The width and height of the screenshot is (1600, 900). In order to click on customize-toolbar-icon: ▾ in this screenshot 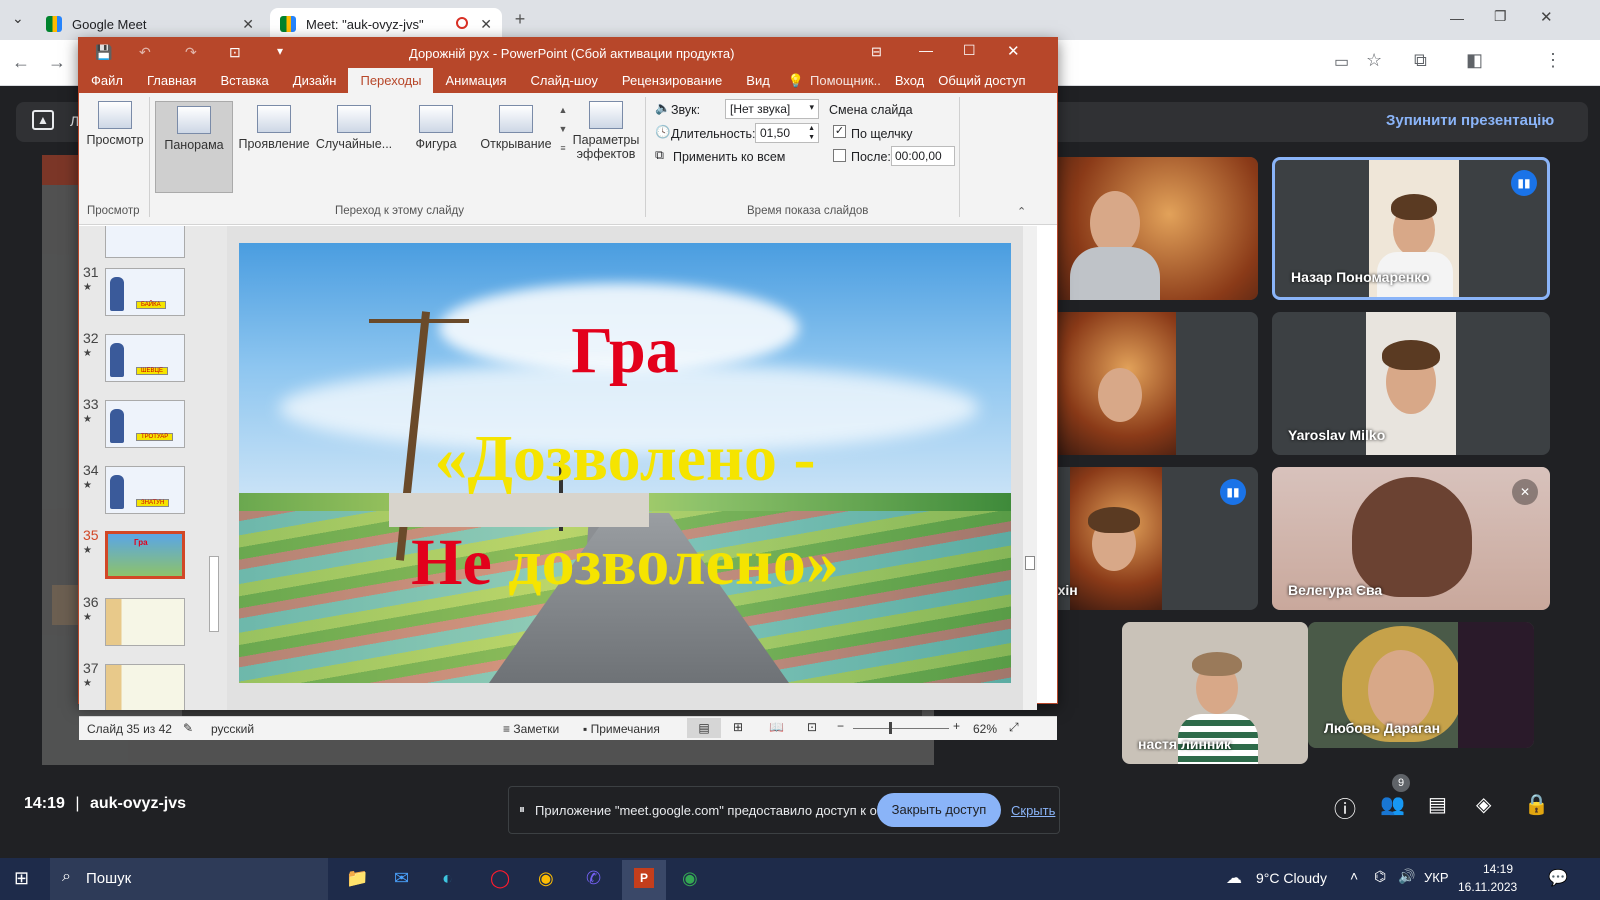, I will do `click(280, 51)`.